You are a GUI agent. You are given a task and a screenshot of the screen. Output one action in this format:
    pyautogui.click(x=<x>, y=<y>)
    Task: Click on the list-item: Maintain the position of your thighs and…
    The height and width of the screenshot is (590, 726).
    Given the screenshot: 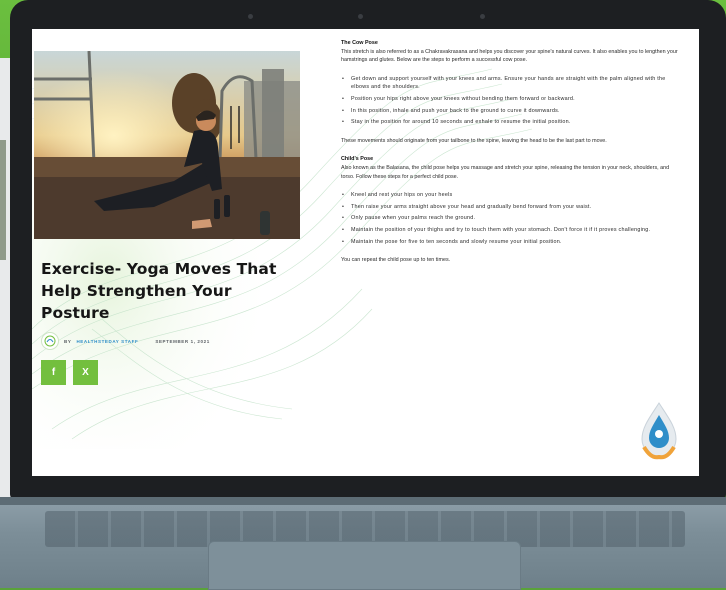 What is the action you would take?
    pyautogui.click(x=511, y=230)
    